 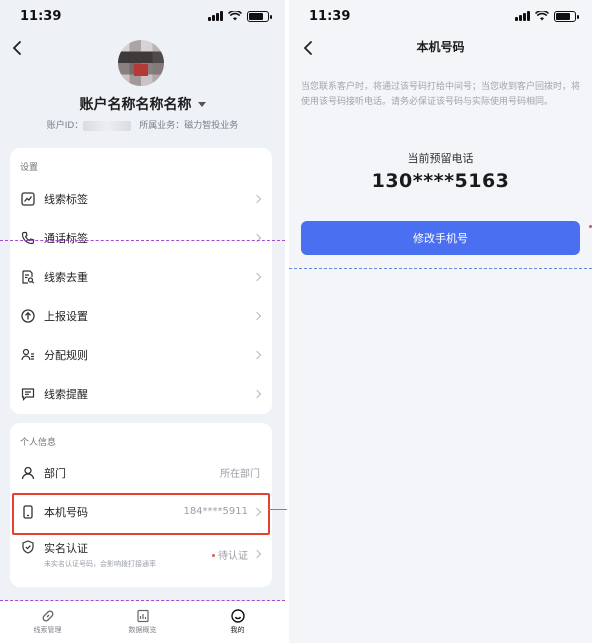 What do you see at coordinates (141, 554) in the screenshot?
I see `real-name-row: 实名认证 未实名认证号码，会影响拨打接通率 待认证` at bounding box center [141, 554].